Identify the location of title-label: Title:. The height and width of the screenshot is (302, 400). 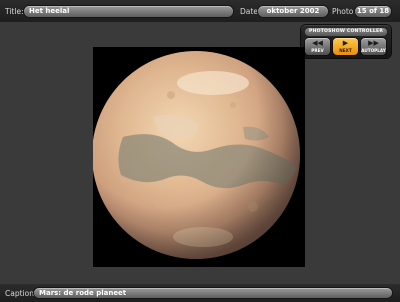
(14, 11).